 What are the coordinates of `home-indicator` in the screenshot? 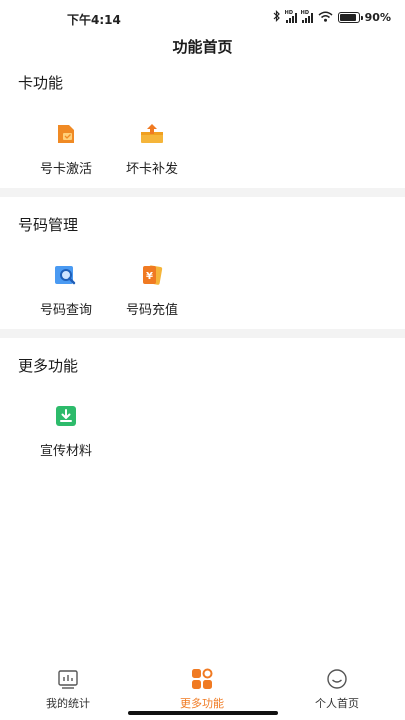 It's located at (203, 713).